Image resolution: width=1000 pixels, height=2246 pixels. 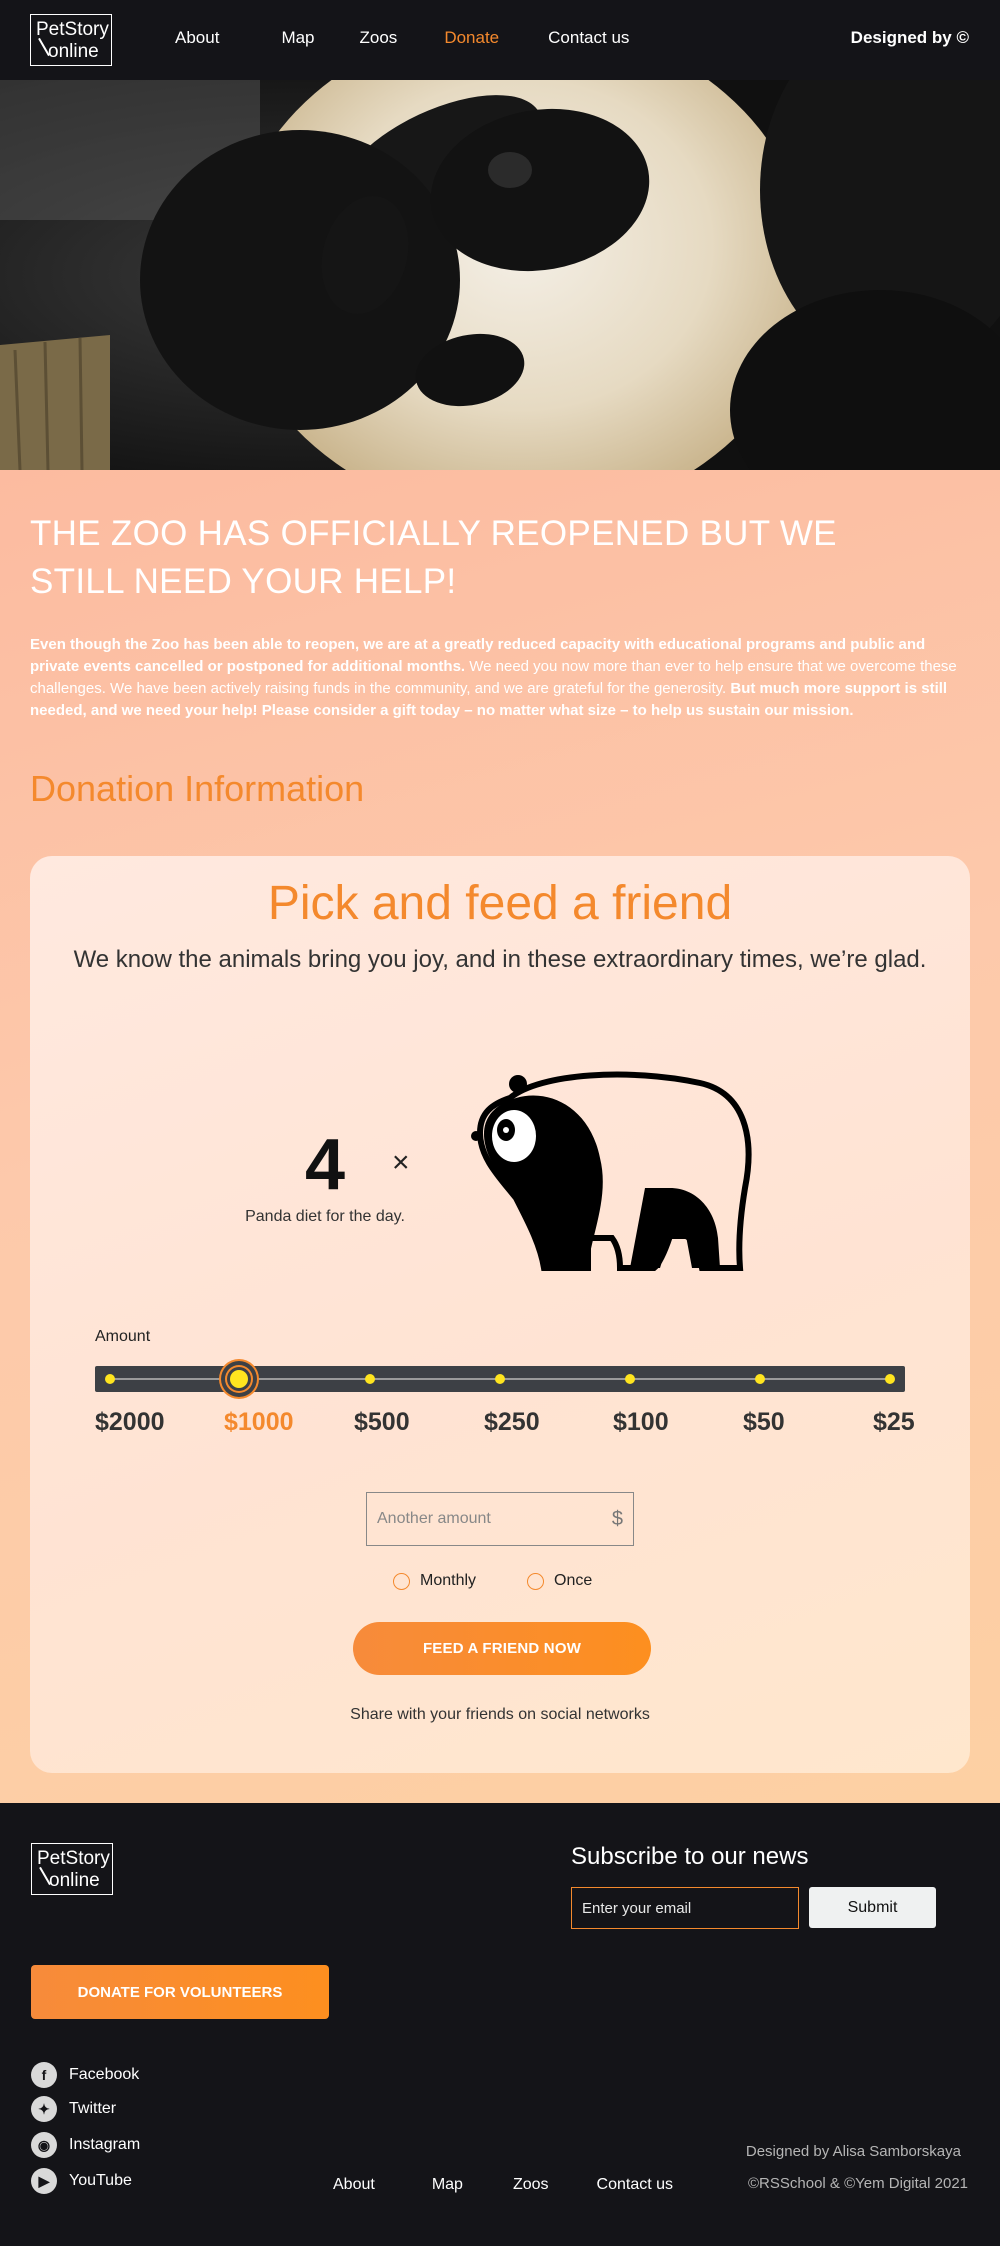 What do you see at coordinates (685, 1908) in the screenshot?
I see `email-field` at bounding box center [685, 1908].